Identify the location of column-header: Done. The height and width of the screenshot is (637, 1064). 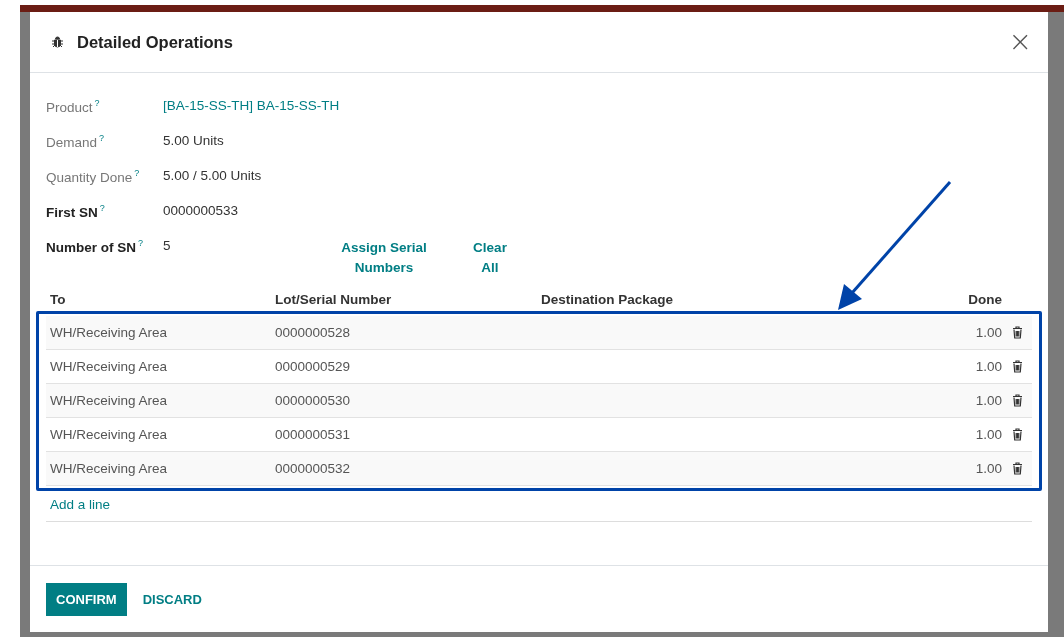
(984, 299).